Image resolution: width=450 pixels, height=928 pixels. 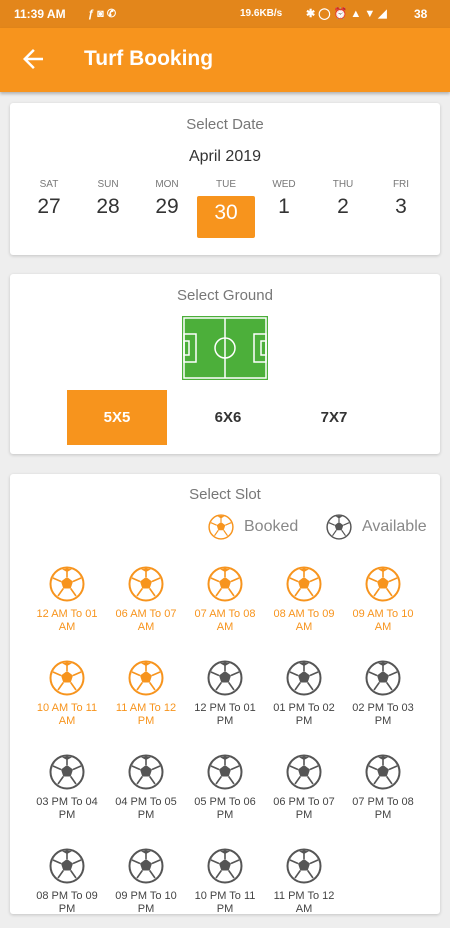 What do you see at coordinates (167, 184) in the screenshot?
I see `day-name: MON` at bounding box center [167, 184].